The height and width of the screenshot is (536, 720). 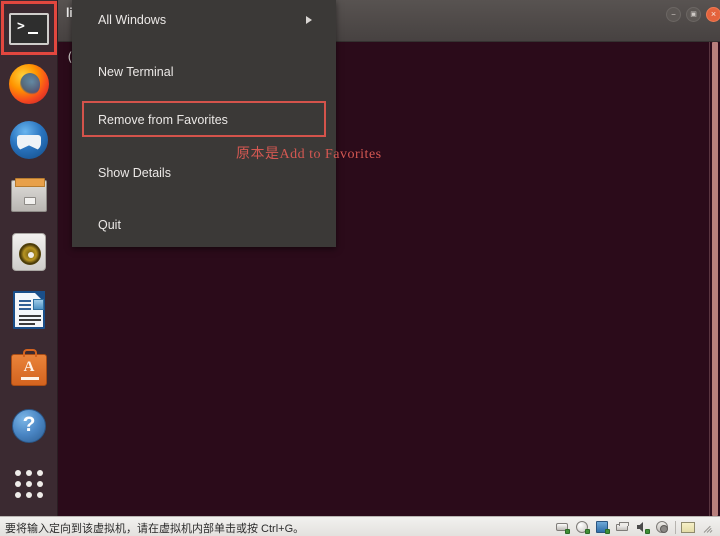 I want to click on menu-item-remove-from-favorites: Remove from Favorites, so click(x=204, y=120).